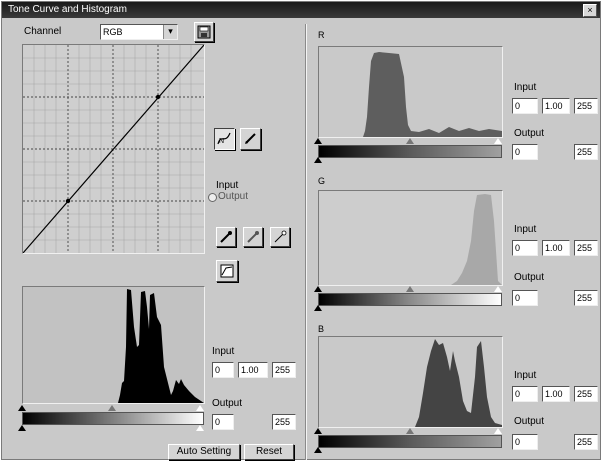 Image resolution: width=606 pixels, height=463 pixels. I want to click on smooth-curve-tool-button: N, so click(224, 139).